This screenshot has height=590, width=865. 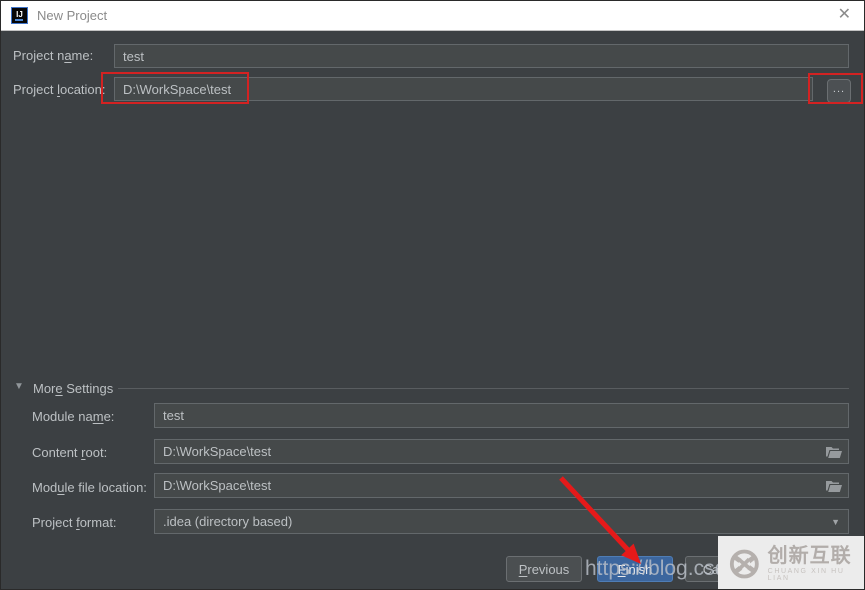 I want to click on module-name-label: Module name:, so click(x=73, y=416).